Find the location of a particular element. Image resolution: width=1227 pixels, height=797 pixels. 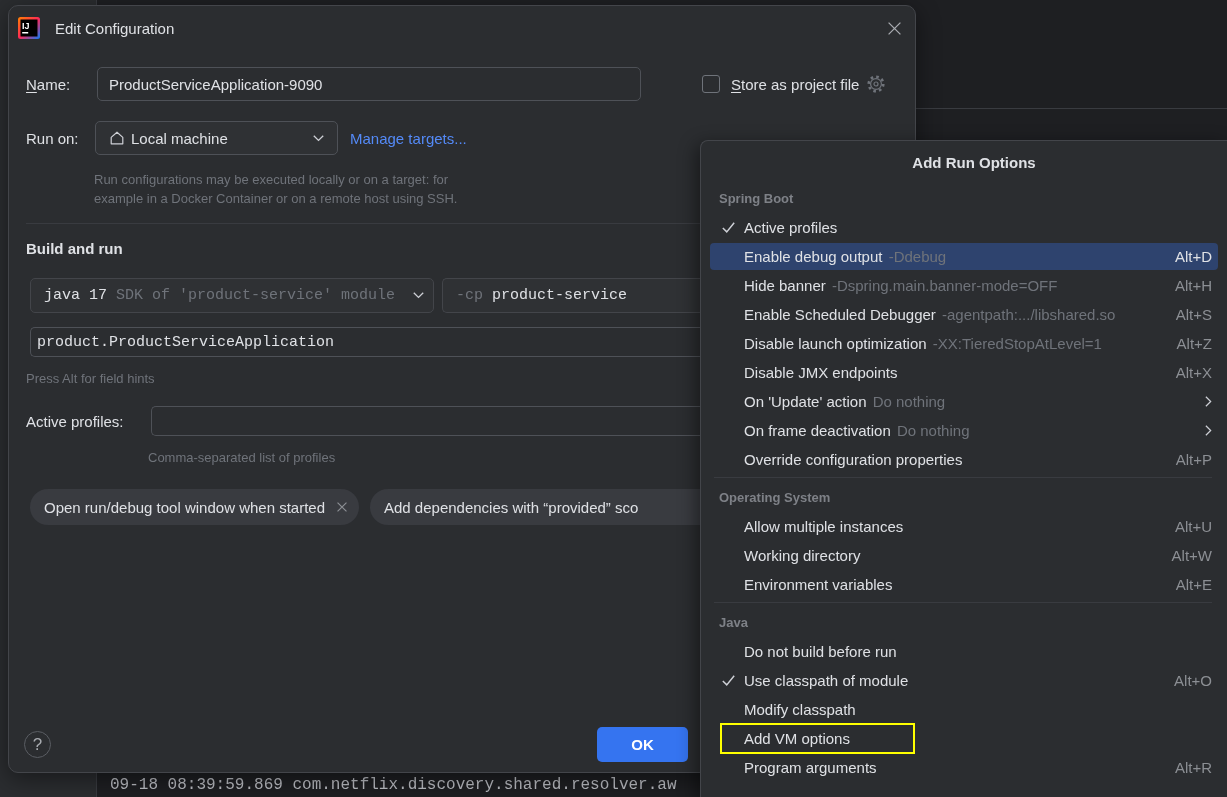

target-dropdown: Local machine is located at coordinates (216, 138).